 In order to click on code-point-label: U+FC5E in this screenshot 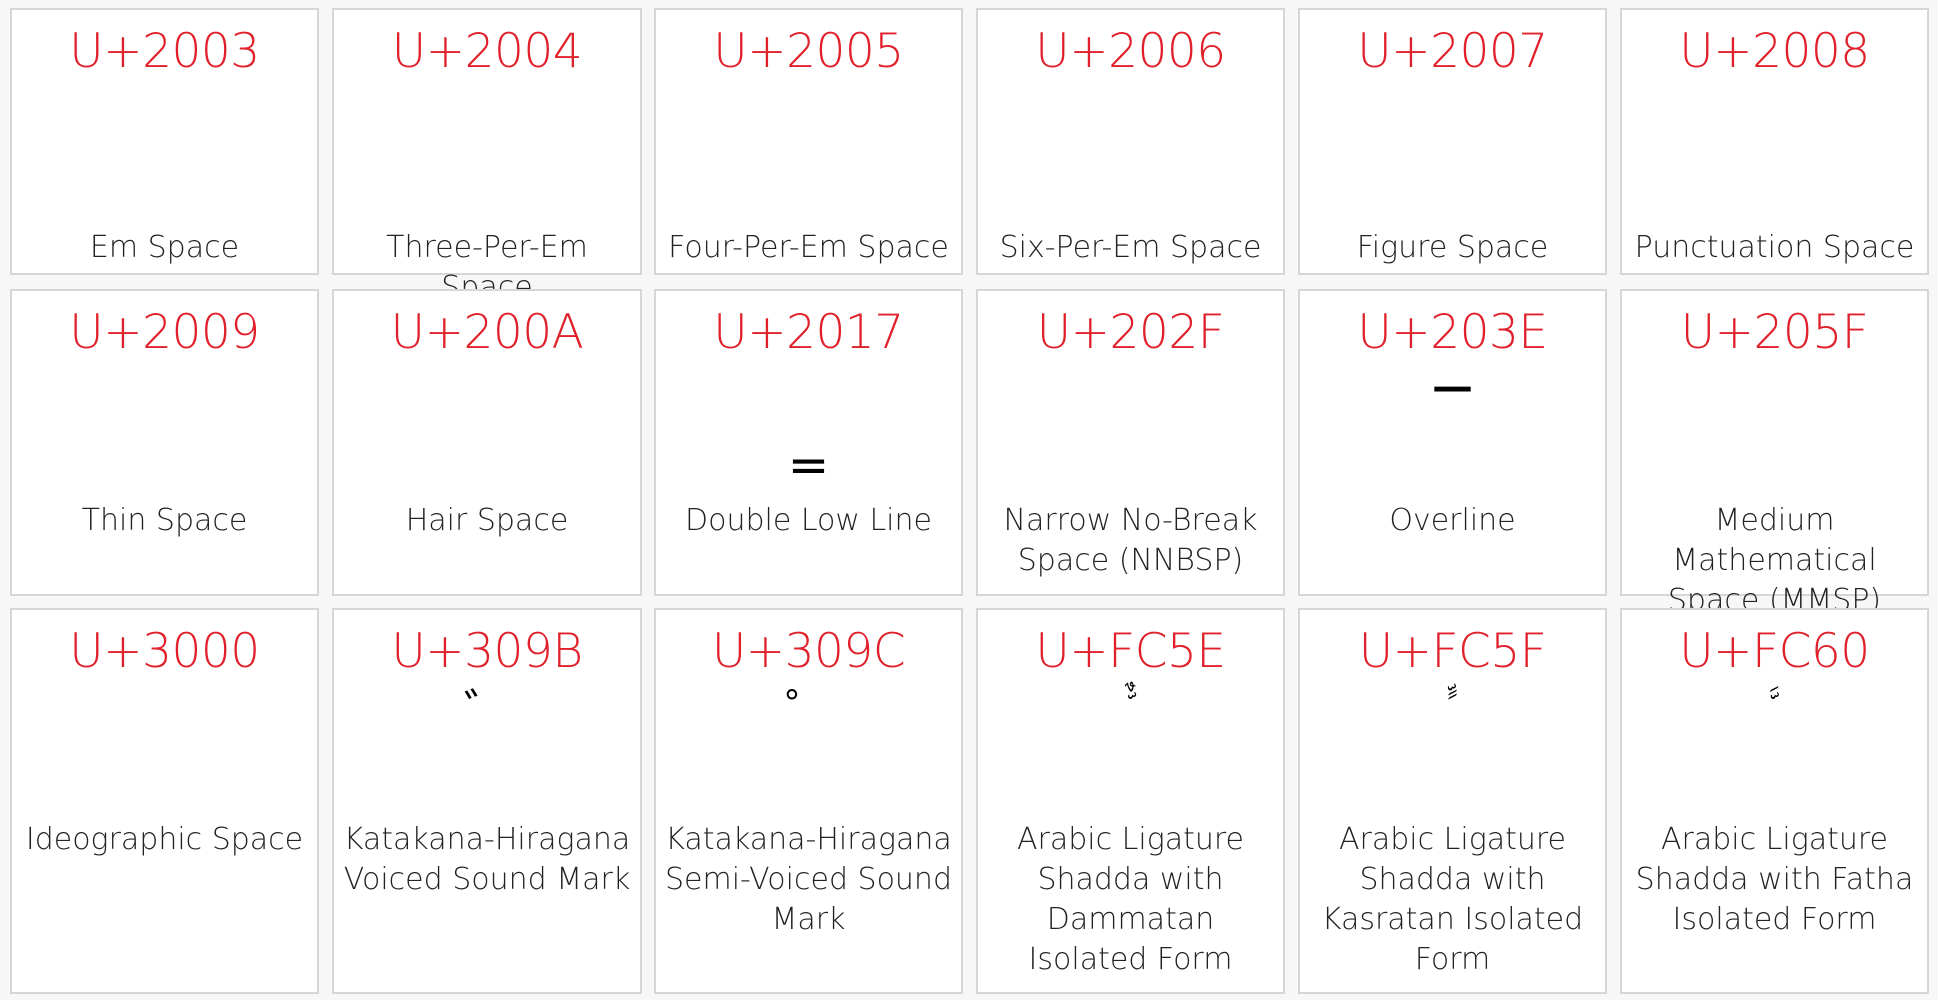, I will do `click(1130, 651)`.